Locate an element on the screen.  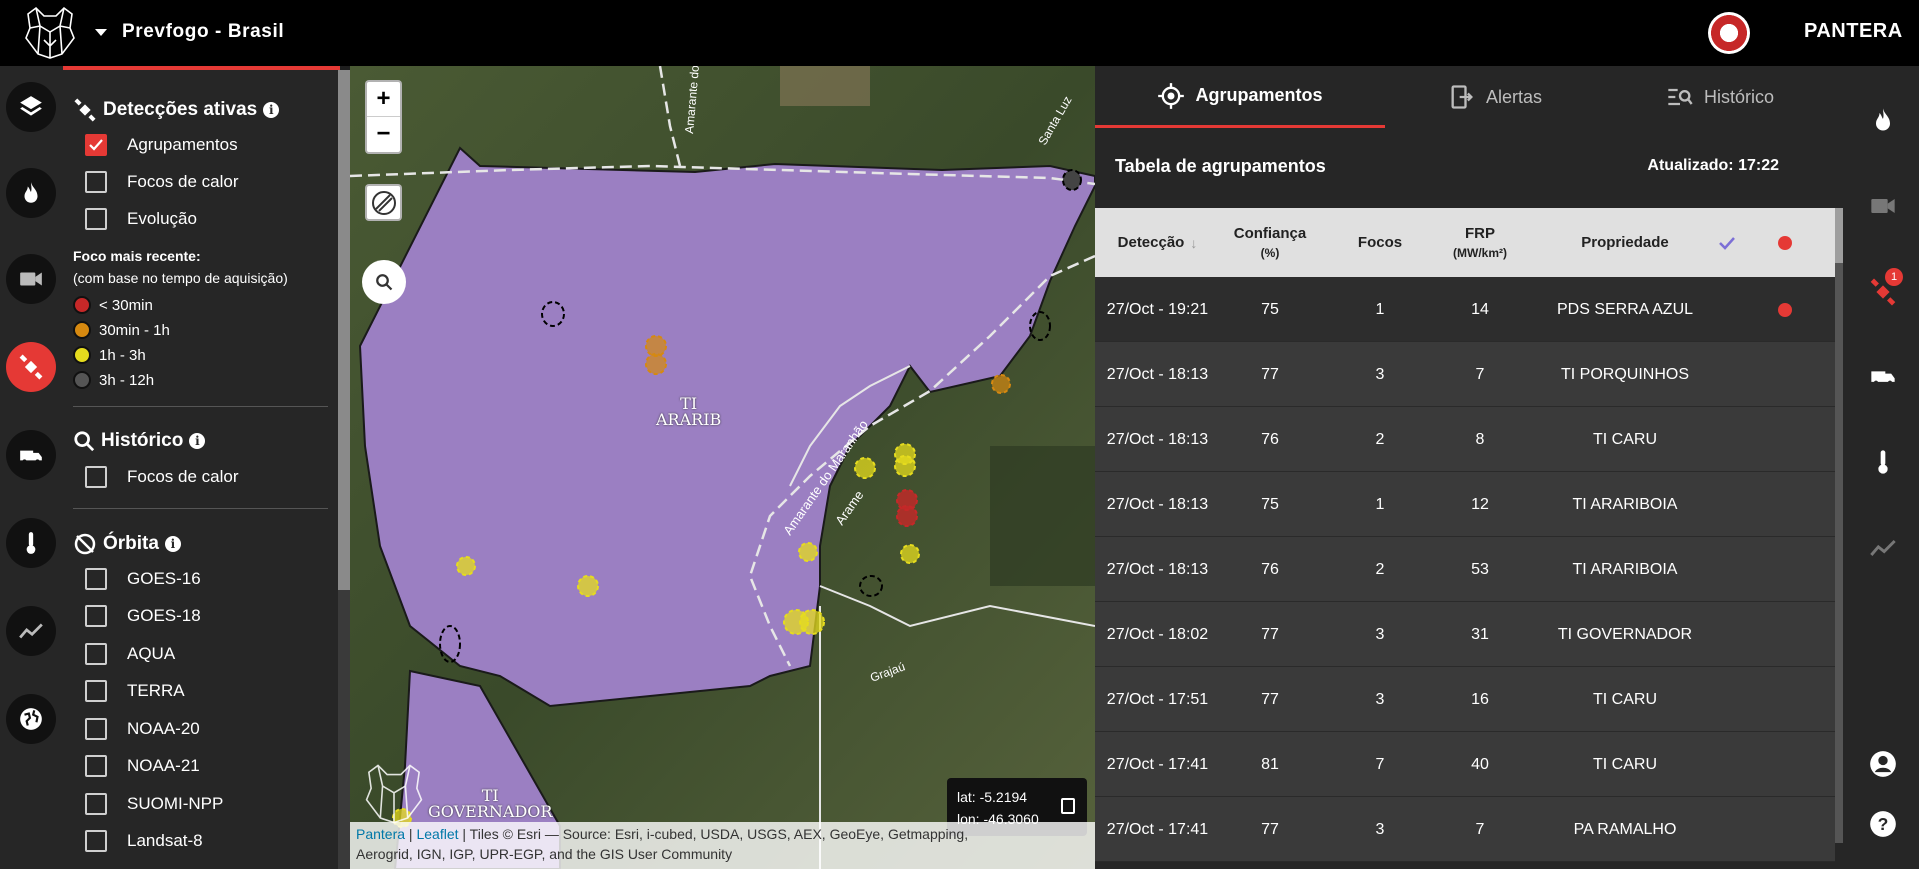
column-header-property: Propriedade is located at coordinates (1625, 242).